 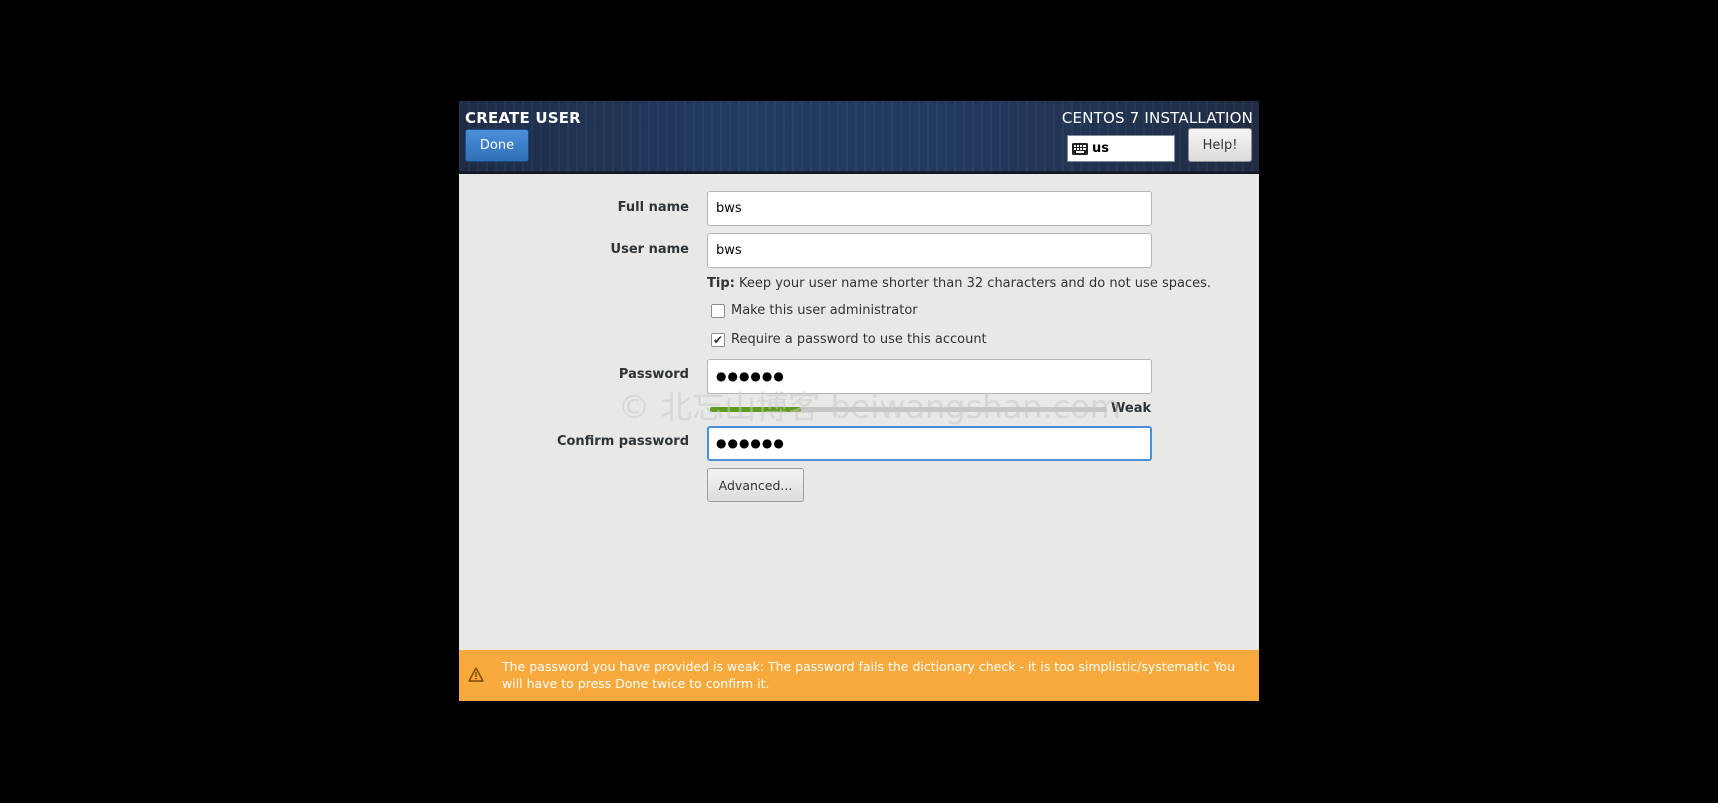 I want to click on admin-checkbox-row: Make this user administrator, so click(x=814, y=310).